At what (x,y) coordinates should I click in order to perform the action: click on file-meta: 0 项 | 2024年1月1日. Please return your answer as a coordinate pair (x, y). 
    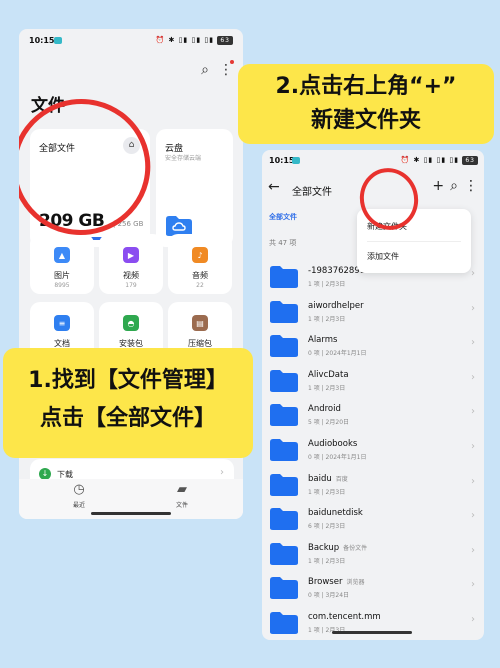
    Looking at the image, I should click on (337, 354).